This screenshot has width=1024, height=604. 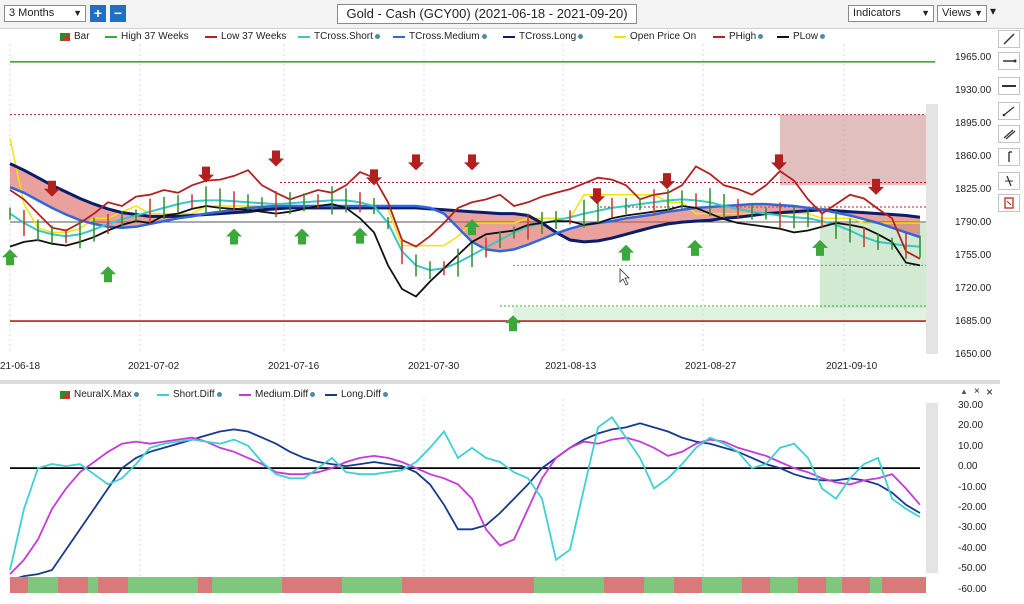 What do you see at coordinates (877, 13) in the screenshot?
I see `indicators-label: Indicators` at bounding box center [877, 13].